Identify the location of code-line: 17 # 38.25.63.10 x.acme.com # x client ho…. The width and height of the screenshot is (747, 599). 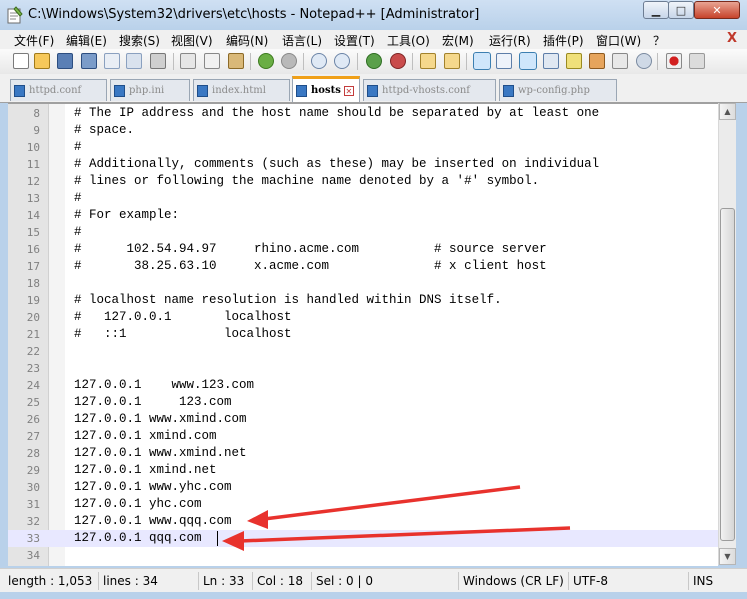
(363, 266).